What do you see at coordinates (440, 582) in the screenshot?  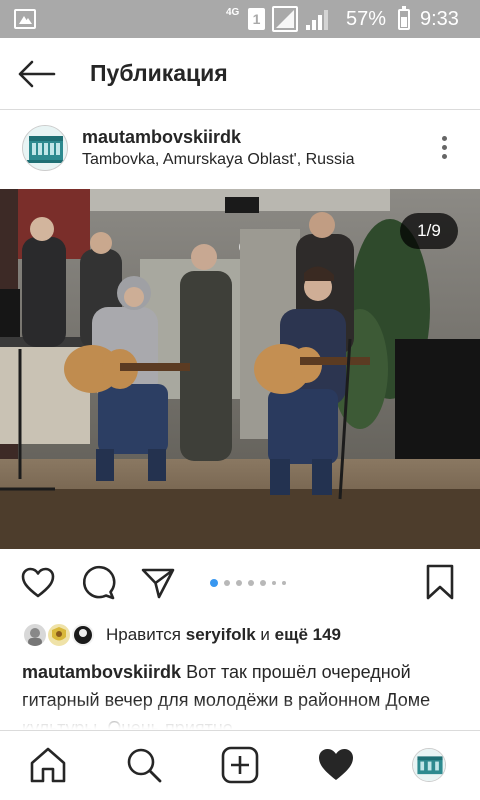 I see `bookmark-icon` at bounding box center [440, 582].